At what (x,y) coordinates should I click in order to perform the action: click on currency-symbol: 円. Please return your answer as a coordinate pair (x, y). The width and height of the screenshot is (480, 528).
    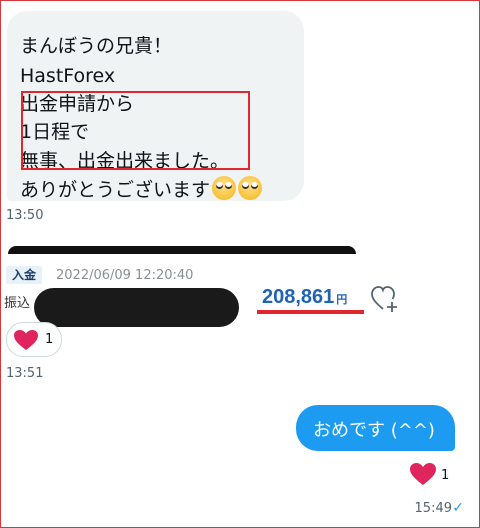
    Looking at the image, I should click on (342, 300).